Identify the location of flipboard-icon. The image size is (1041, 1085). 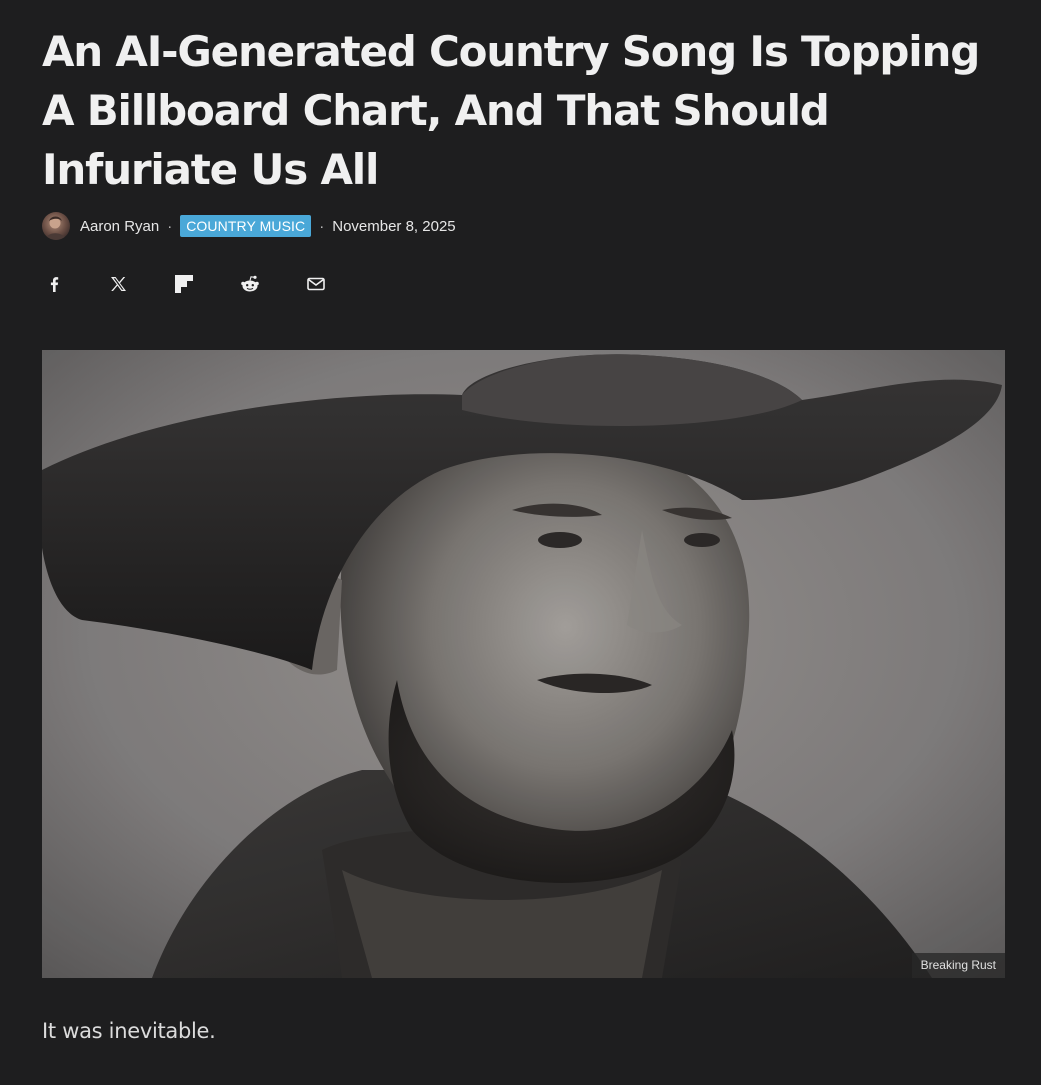
(184, 284).